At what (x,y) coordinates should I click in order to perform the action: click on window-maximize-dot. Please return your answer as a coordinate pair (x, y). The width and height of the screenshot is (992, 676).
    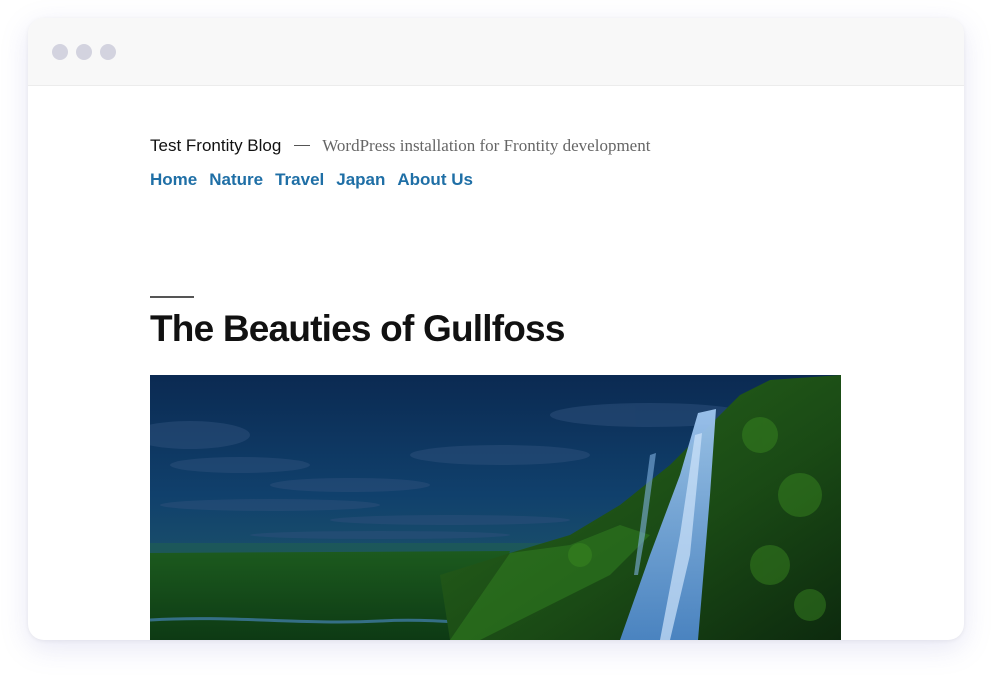
    Looking at the image, I should click on (108, 52).